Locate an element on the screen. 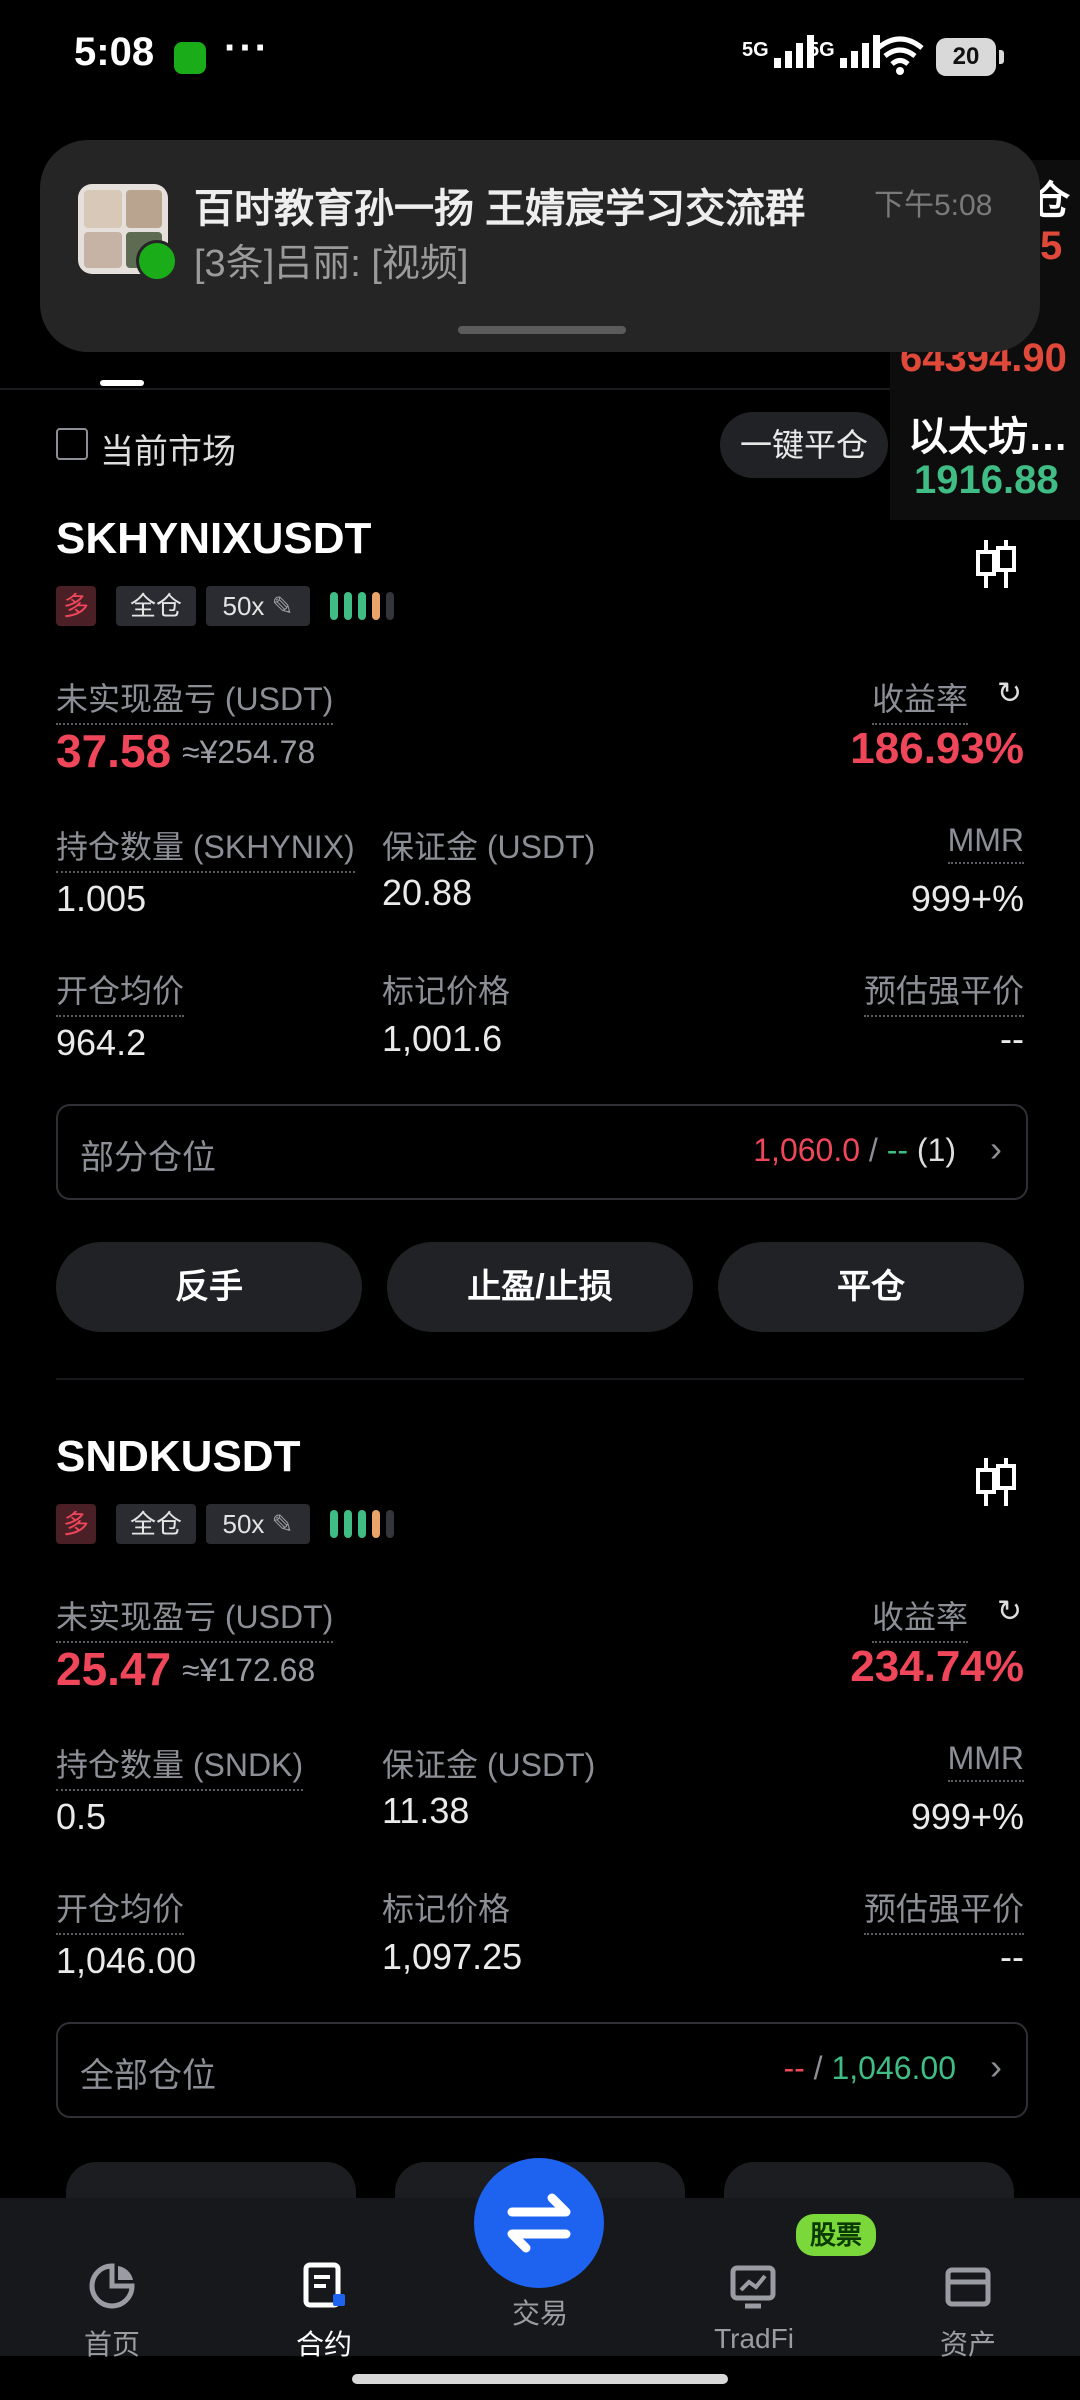  stop-loss-value: 1,046.00 is located at coordinates (893, 2068).